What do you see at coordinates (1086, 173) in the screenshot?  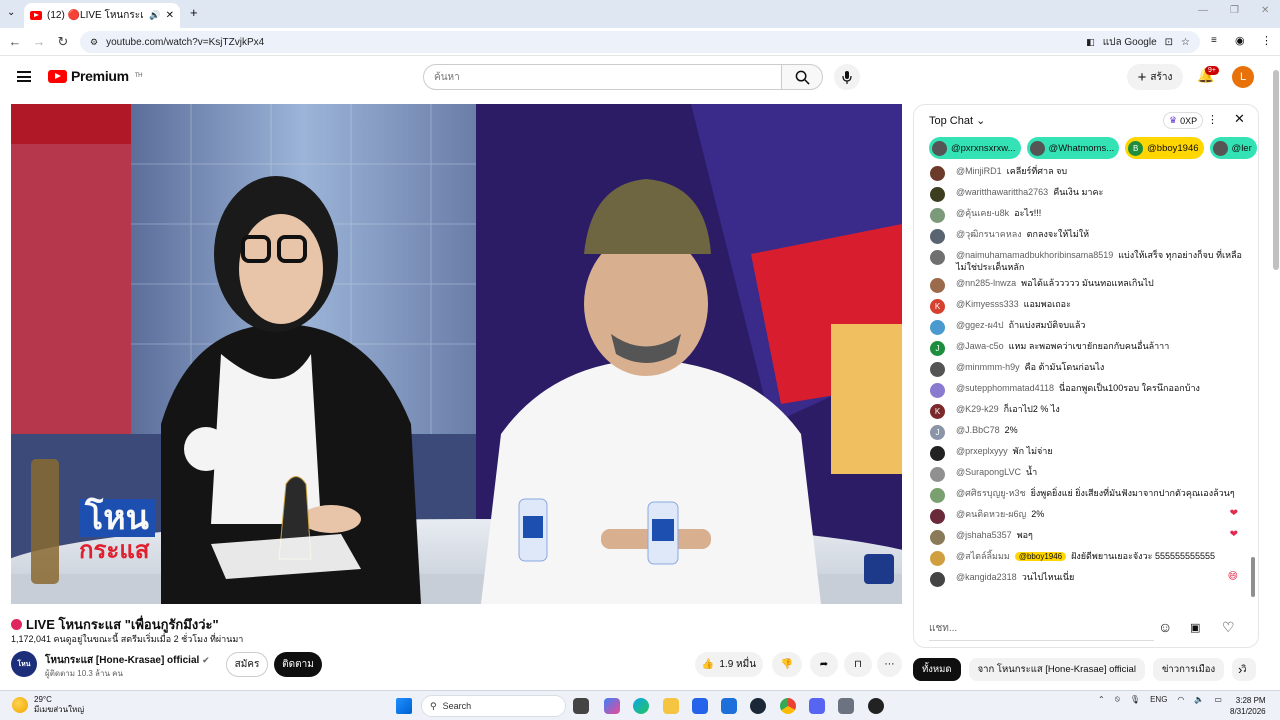 I see `chat-message: @MinjiRD1 เคลียร์ที่ศาล จบ` at bounding box center [1086, 173].